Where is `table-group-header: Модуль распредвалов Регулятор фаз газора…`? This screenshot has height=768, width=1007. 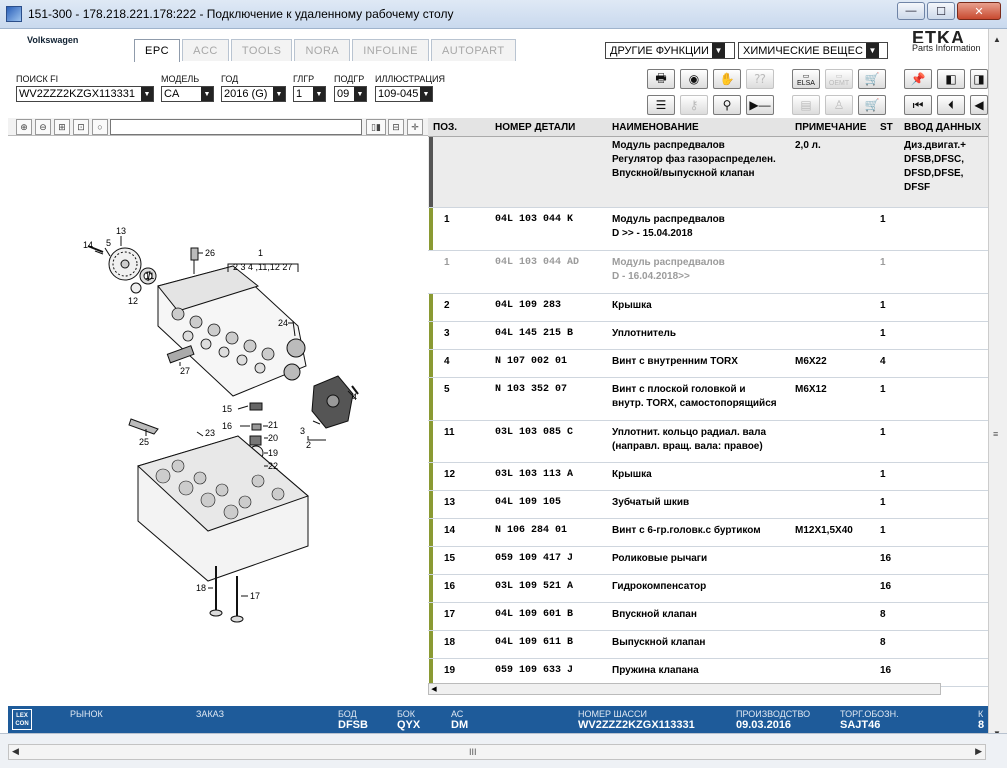
table-group-header: Модуль распредвалов Регулятор фаз газора… is located at coordinates (708, 172).